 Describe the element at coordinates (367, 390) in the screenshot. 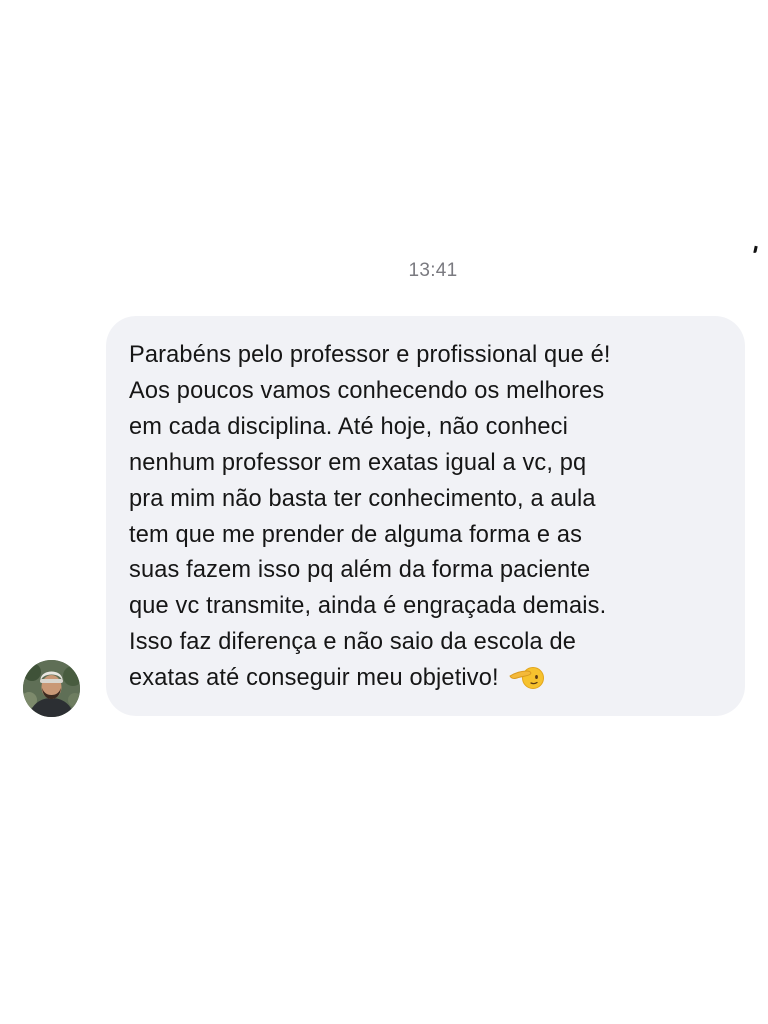

I see `message-line: Aos poucos vamos conhecendo os melhores` at that location.